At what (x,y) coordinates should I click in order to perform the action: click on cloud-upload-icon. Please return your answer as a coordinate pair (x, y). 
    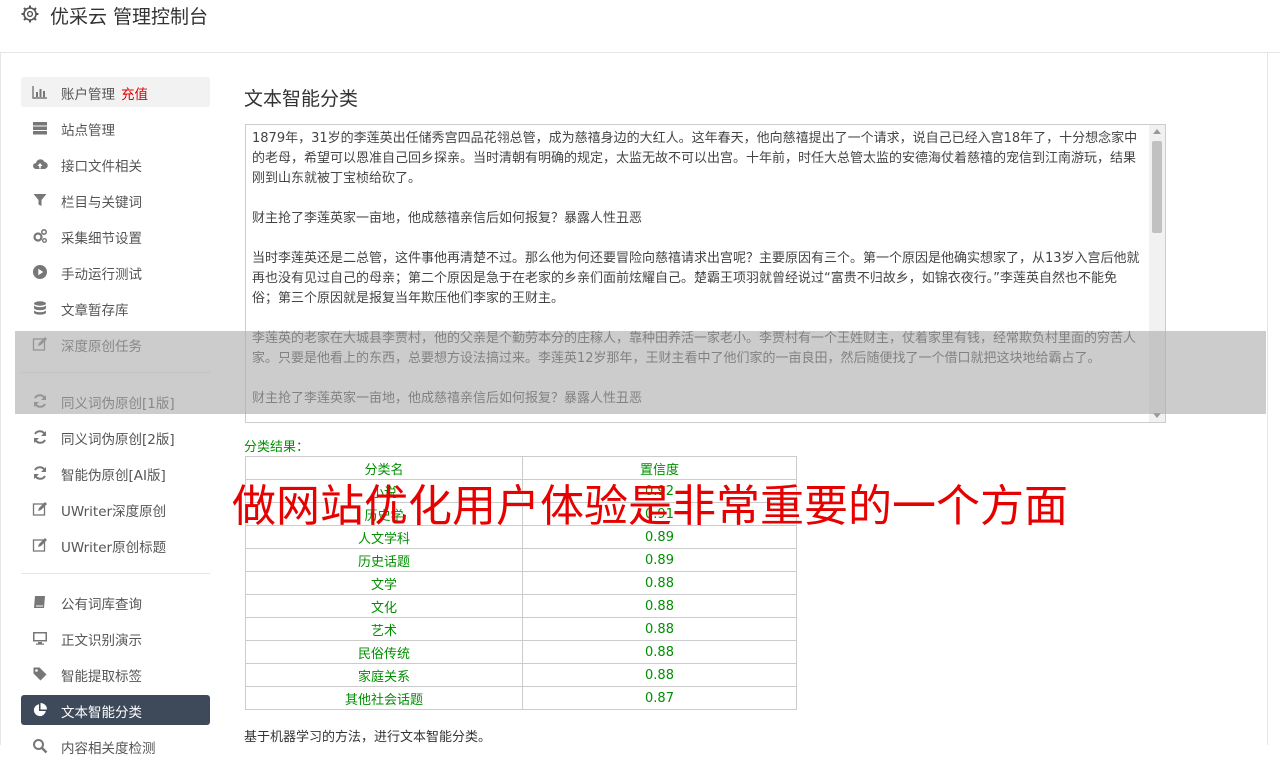
    Looking at the image, I should click on (40, 164).